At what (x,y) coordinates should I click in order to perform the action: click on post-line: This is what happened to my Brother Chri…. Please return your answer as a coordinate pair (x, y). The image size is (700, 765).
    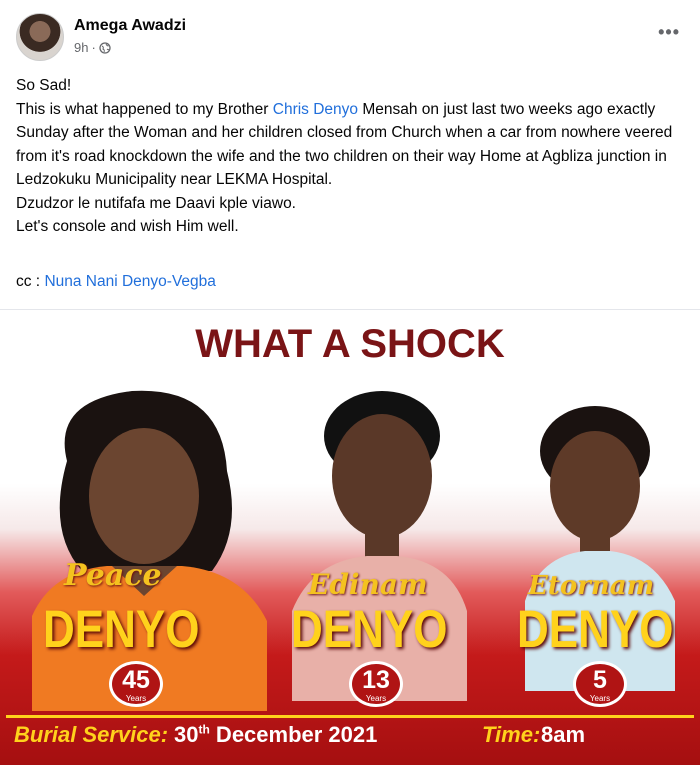
    Looking at the image, I should click on (344, 144).